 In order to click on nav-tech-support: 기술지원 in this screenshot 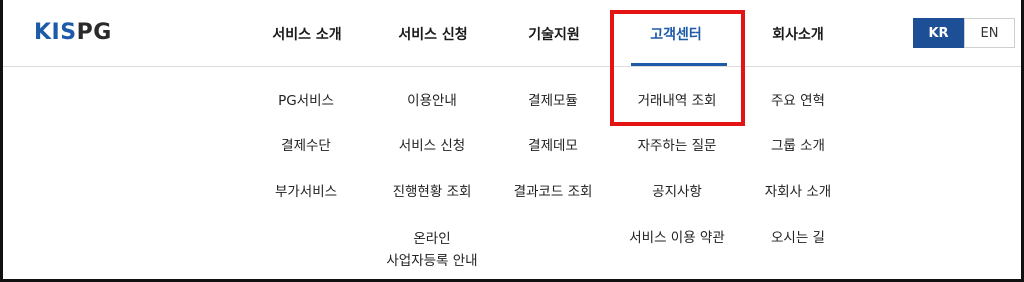, I will do `click(554, 34)`.